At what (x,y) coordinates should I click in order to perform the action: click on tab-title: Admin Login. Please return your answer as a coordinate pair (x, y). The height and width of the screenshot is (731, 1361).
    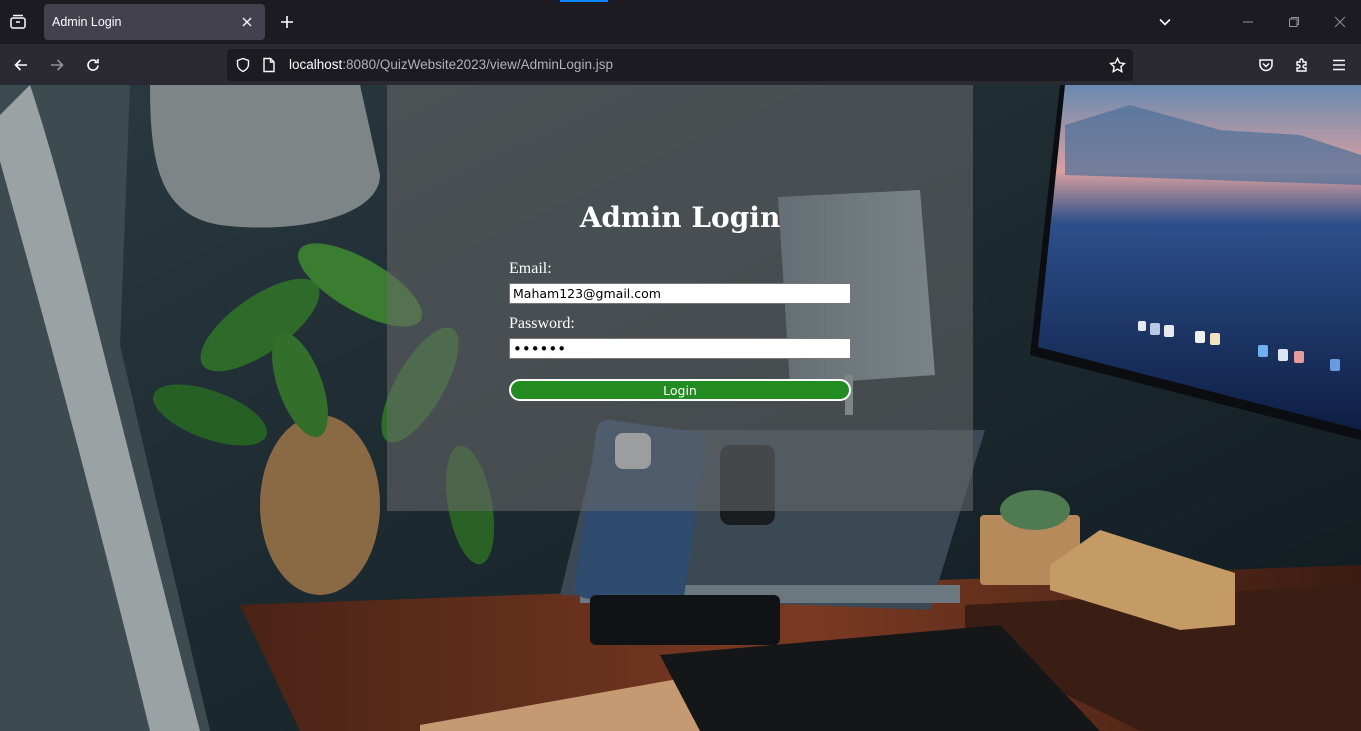
    Looking at the image, I should click on (87, 22).